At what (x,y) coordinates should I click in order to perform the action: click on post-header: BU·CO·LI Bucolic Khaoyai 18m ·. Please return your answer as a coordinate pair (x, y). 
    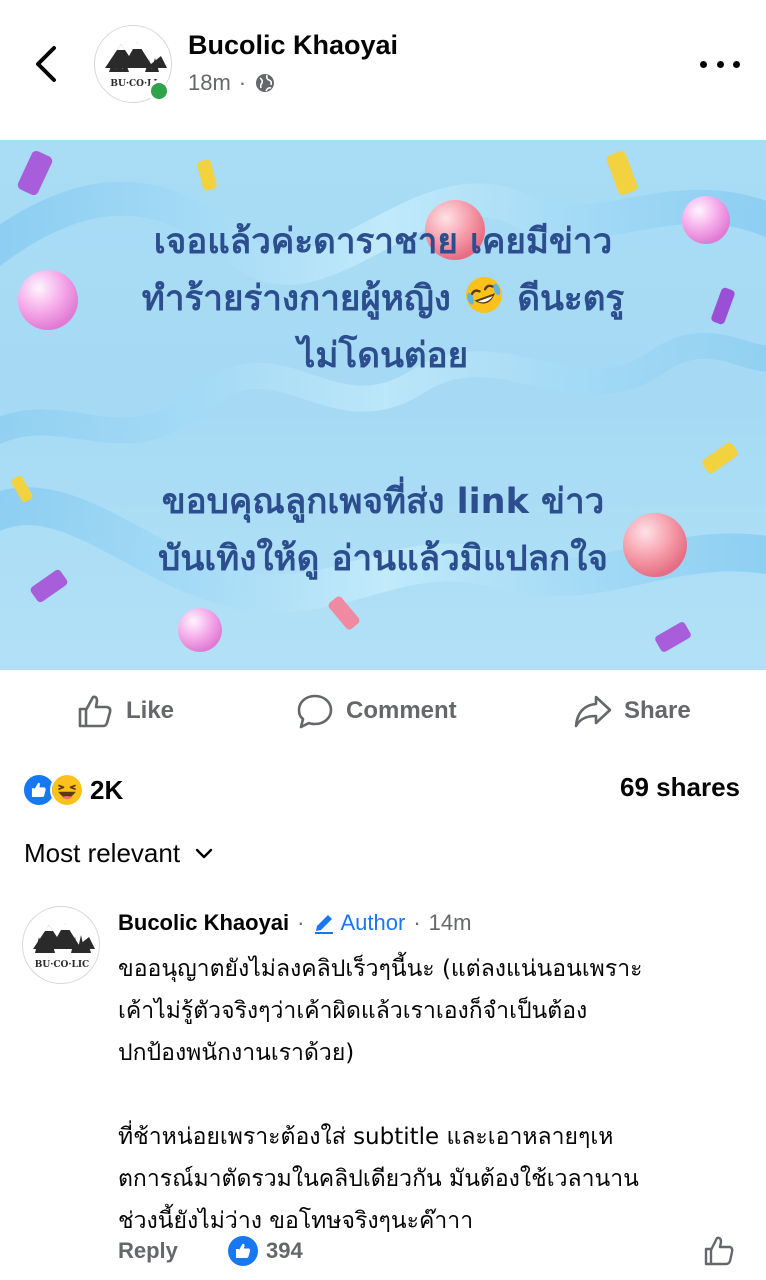
    Looking at the image, I should click on (383, 70).